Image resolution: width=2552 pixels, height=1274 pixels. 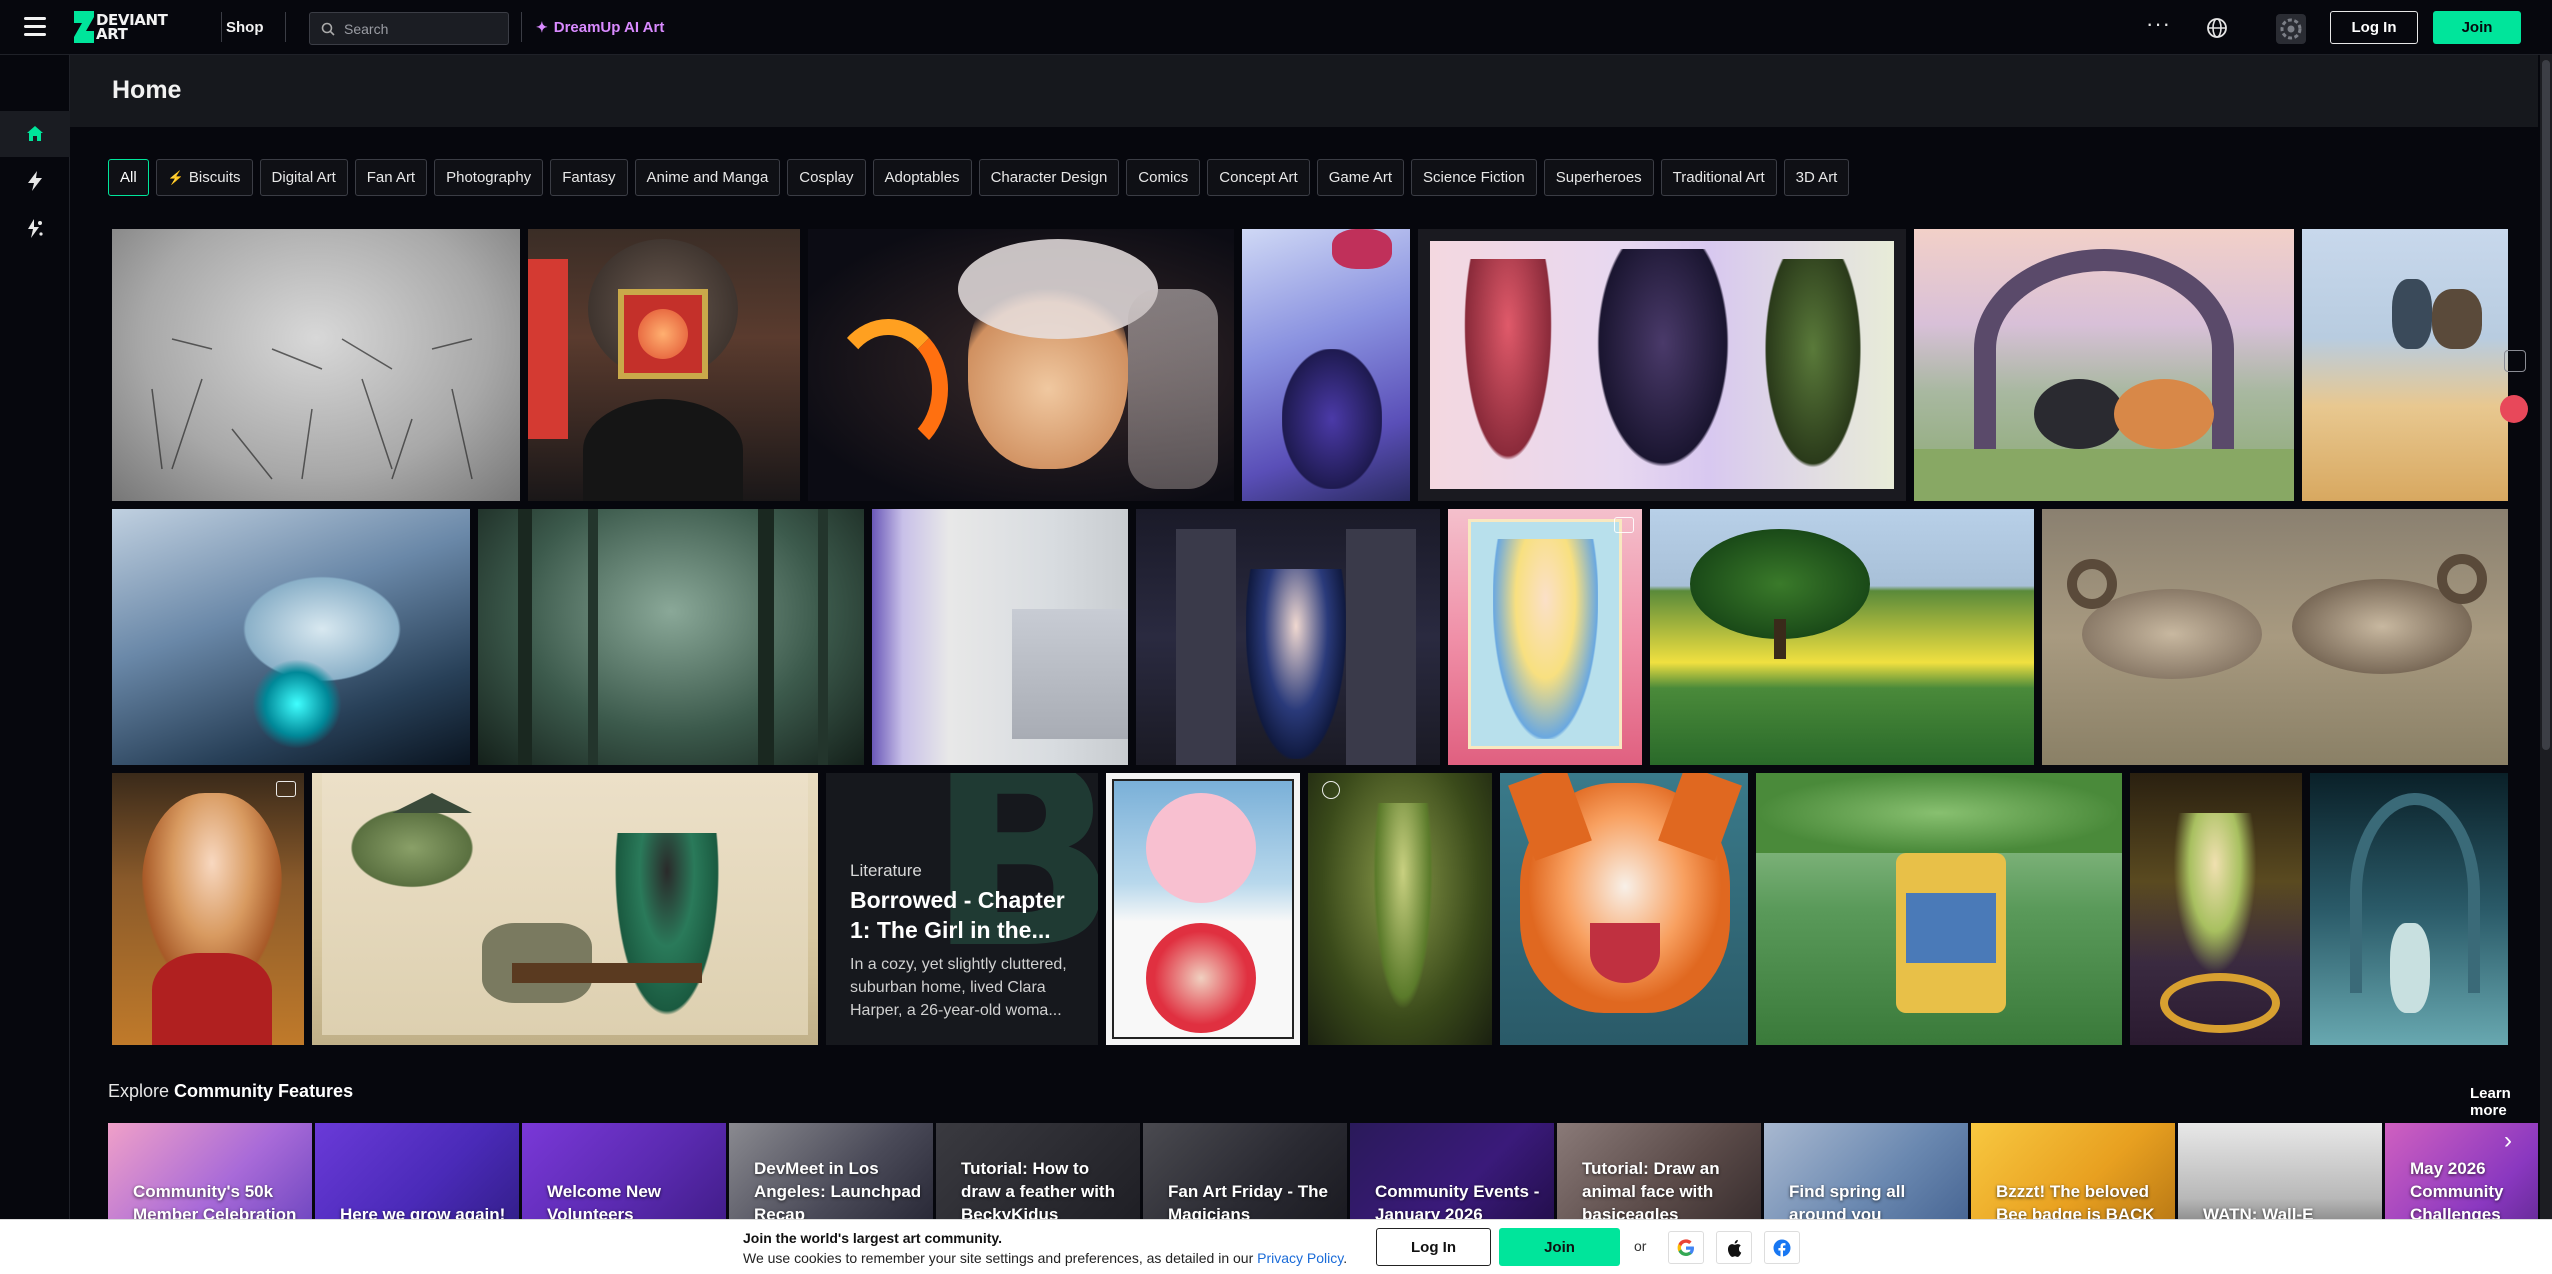 I want to click on category-chip-character-design: Character Design, so click(x=1049, y=177).